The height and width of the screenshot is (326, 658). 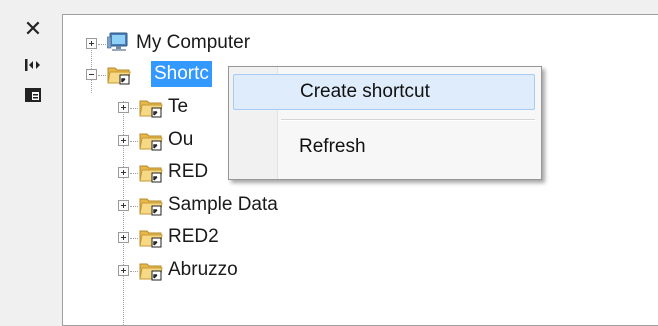 I want to click on menu-item-label: Refresh, so click(x=332, y=146).